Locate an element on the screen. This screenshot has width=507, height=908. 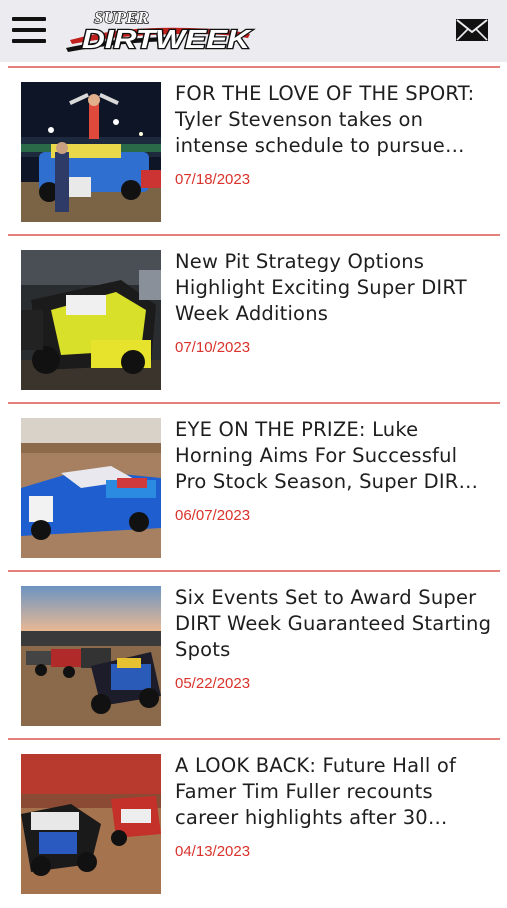
logo-text-dirtweek: DIRTWEEK is located at coordinates (167, 39).